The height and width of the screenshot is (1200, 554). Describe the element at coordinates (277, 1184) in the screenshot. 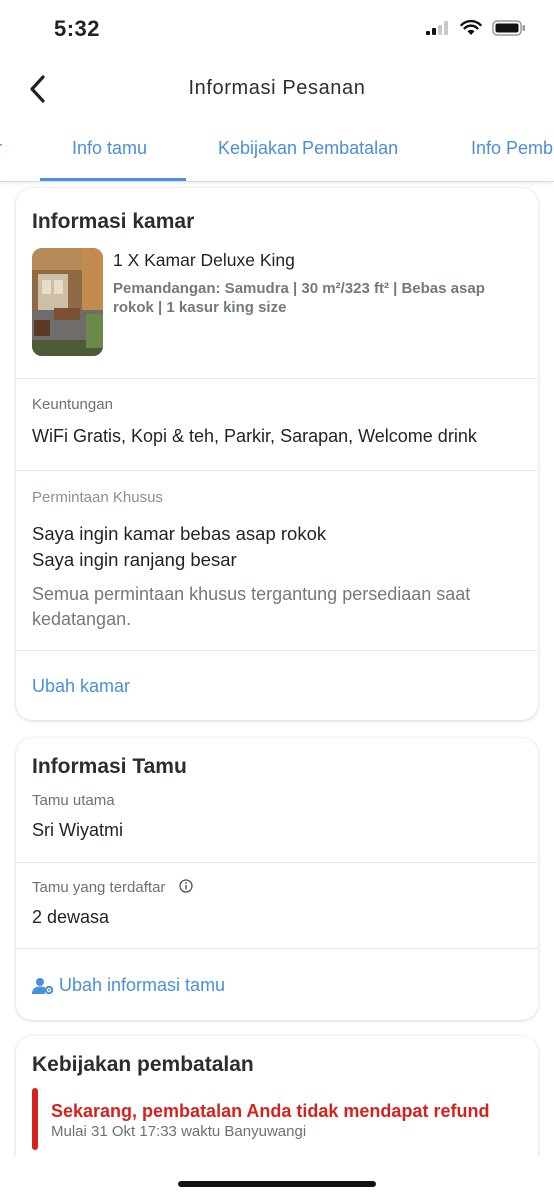

I see `home-indicator` at that location.